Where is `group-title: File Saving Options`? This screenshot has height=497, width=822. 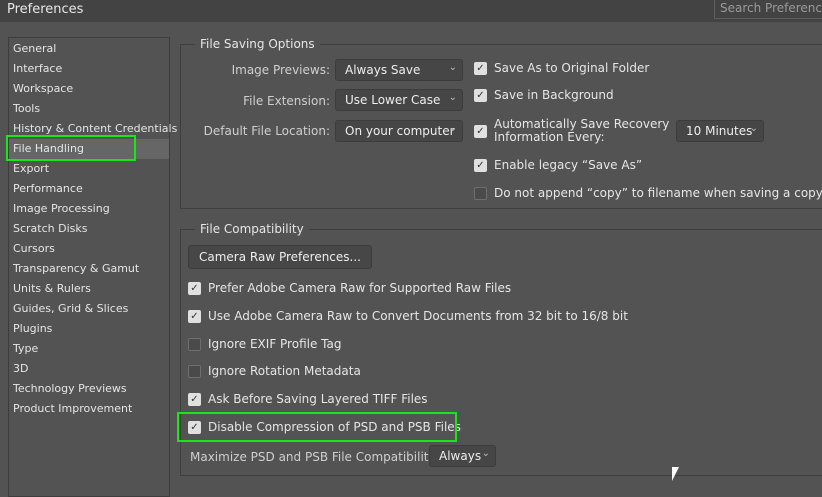 group-title: File Saving Options is located at coordinates (257, 44).